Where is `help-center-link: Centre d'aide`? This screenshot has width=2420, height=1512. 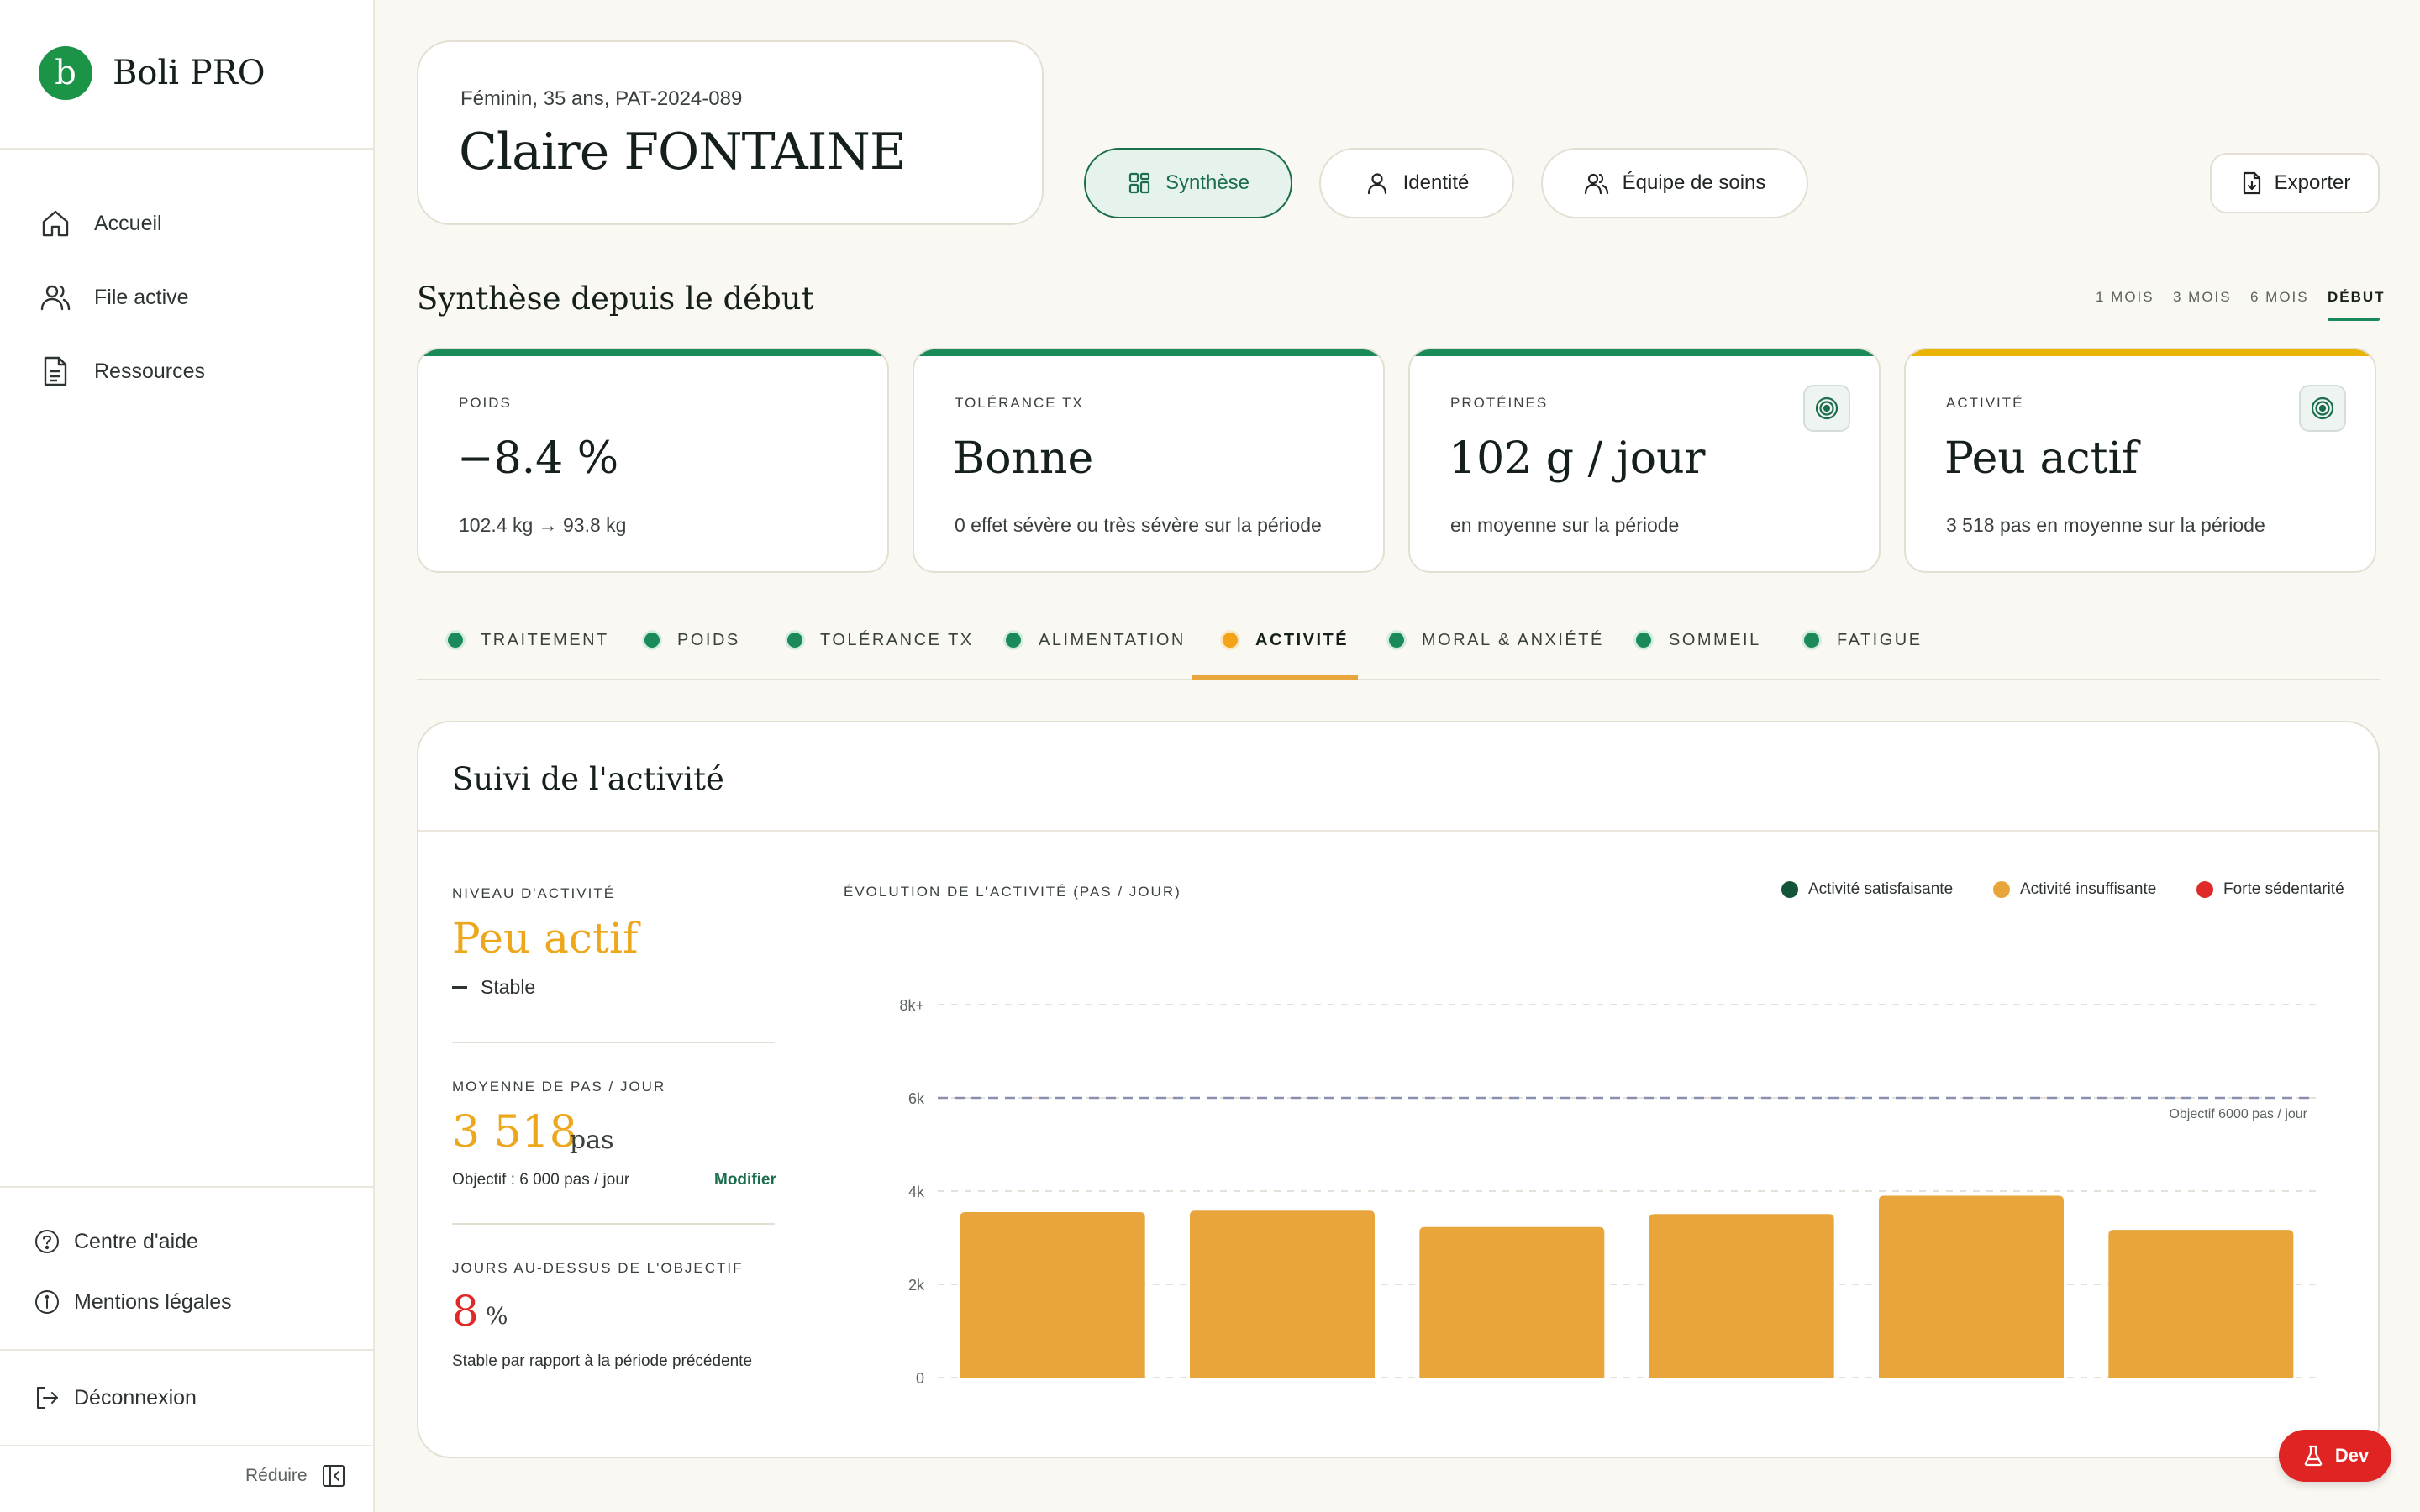 help-center-link: Centre d'aide is located at coordinates (116, 1241).